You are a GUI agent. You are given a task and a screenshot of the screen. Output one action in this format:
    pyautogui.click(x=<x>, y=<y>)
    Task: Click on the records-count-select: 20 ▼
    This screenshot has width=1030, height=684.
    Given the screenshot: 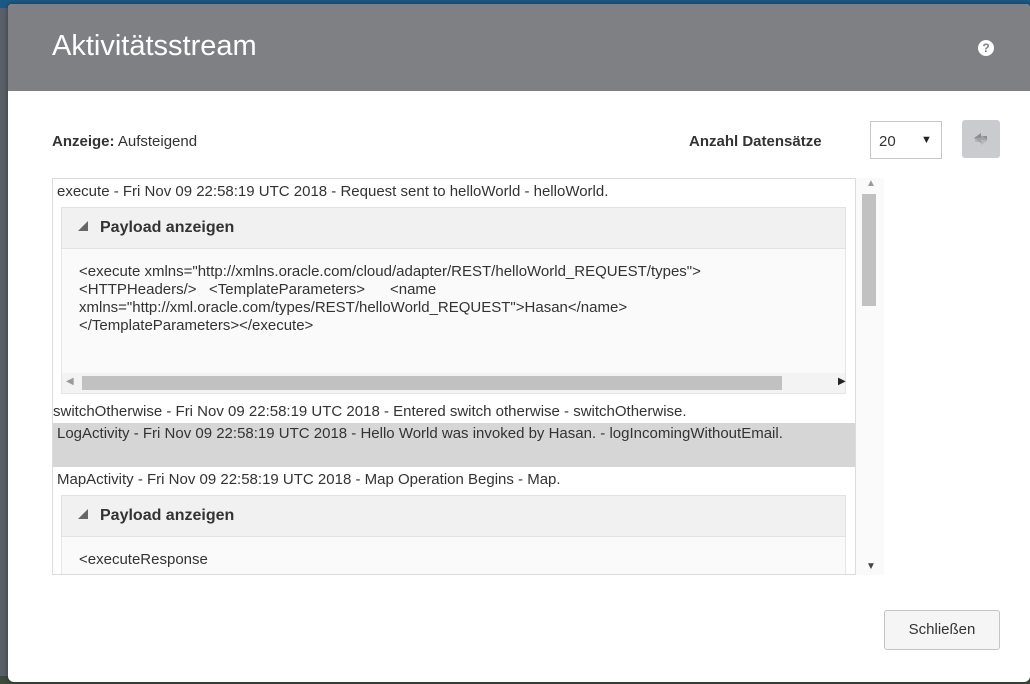 What is the action you would take?
    pyautogui.click(x=906, y=140)
    